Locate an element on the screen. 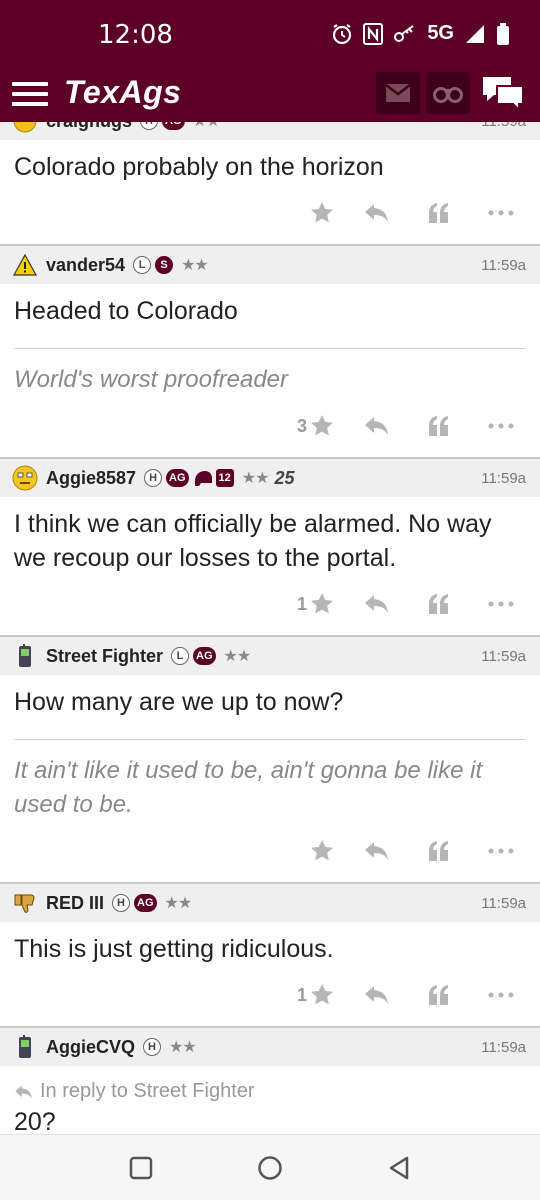  home-button is located at coordinates (270, 1168).